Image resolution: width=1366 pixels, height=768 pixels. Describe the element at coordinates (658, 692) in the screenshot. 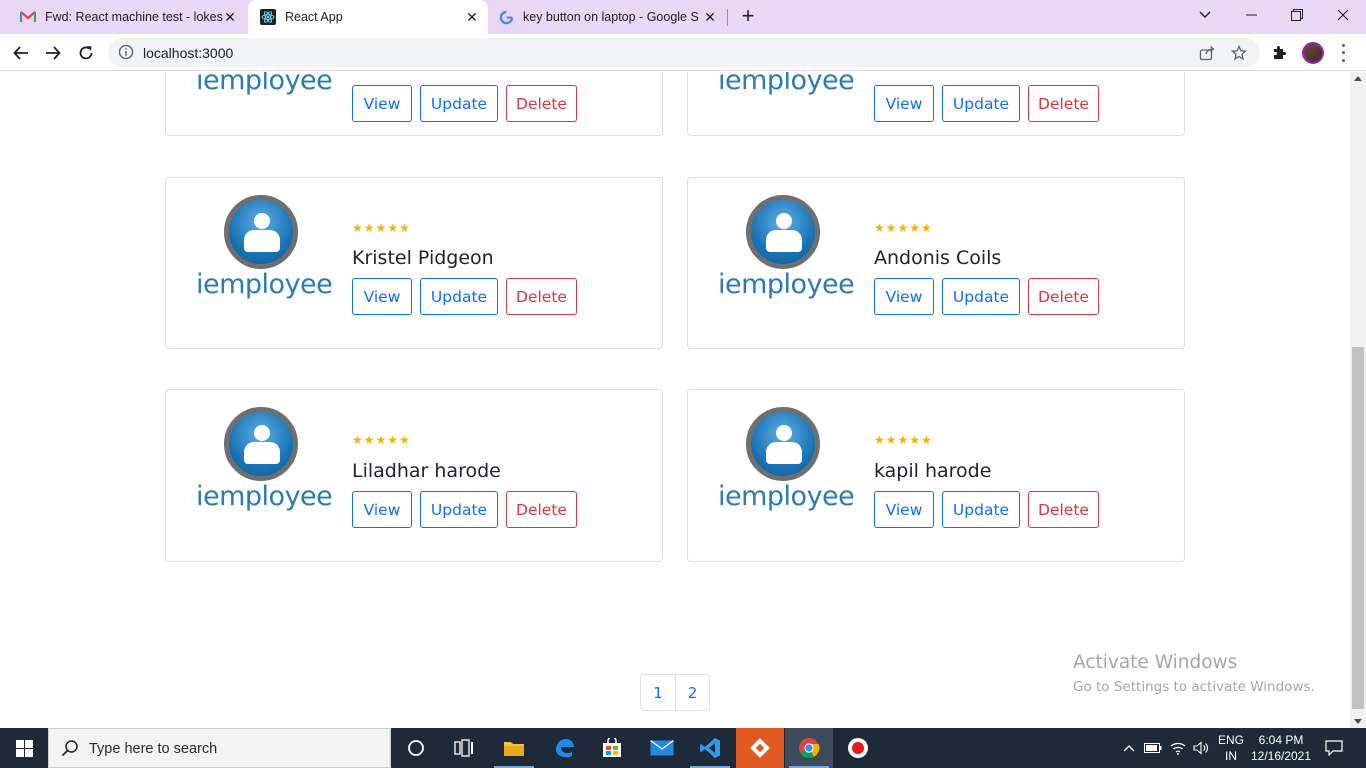

I see `page-link-1: 1` at that location.